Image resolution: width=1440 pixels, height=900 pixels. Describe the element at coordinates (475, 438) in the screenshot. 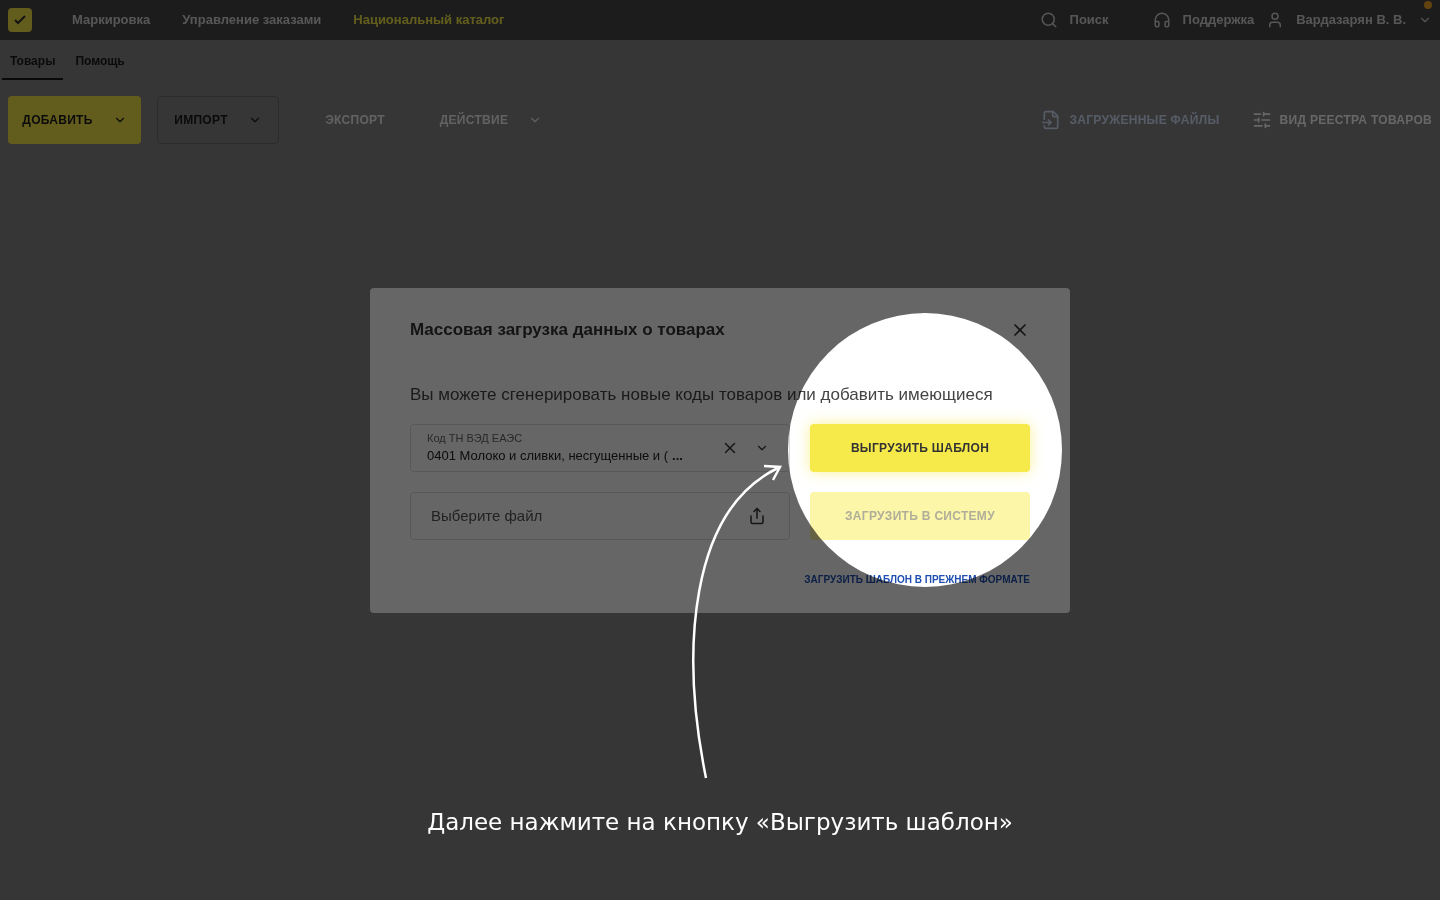

I see `field-label: Код ТН ВЭД ЕАЭС` at that location.